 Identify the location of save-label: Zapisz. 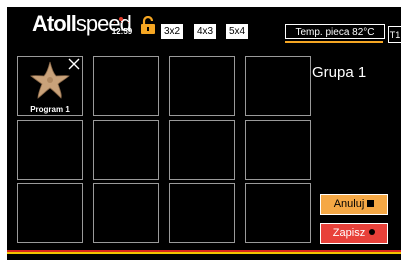
(349, 233).